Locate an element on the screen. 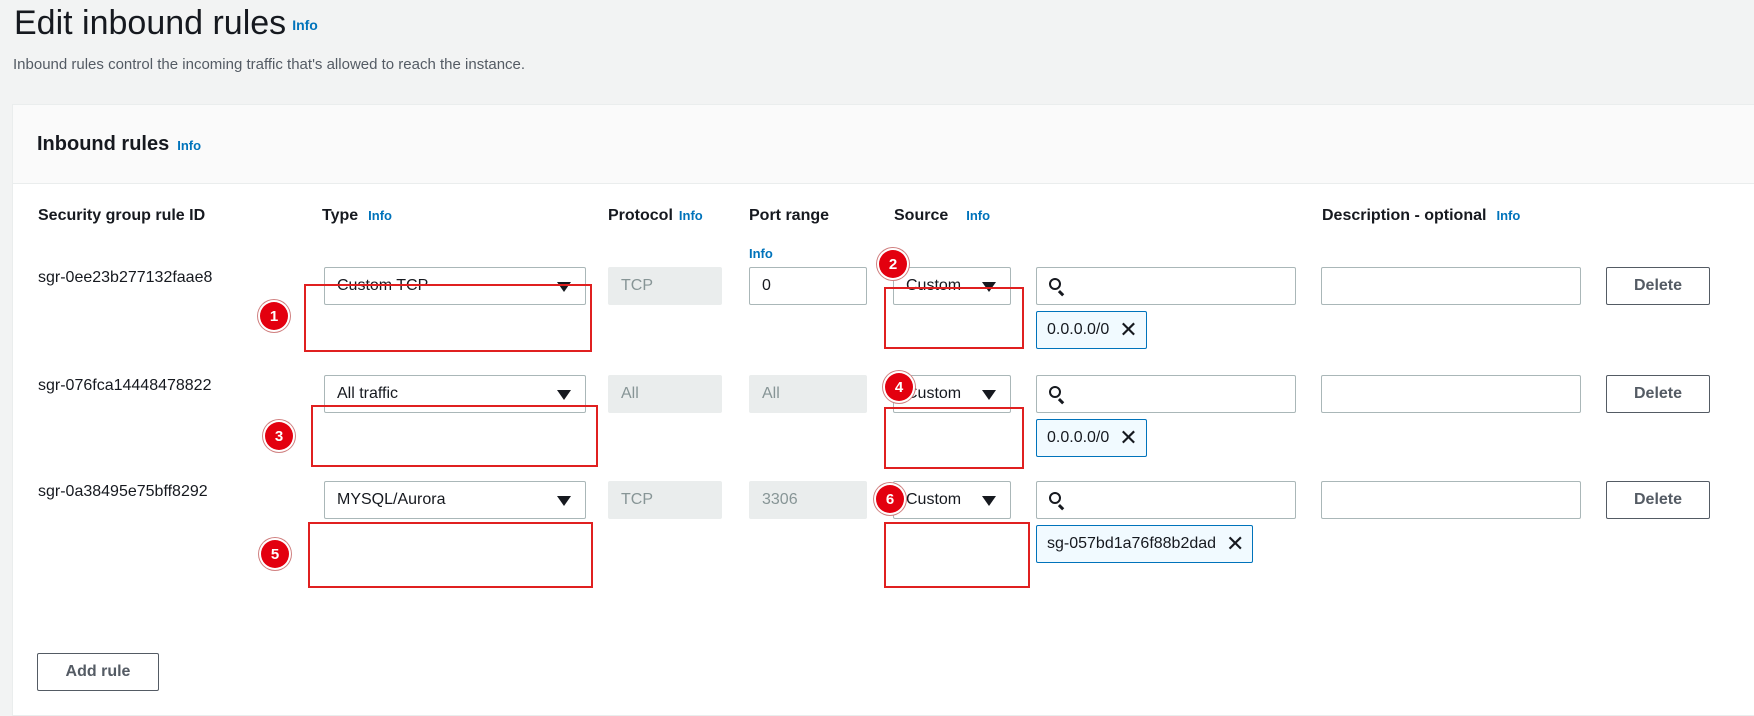 This screenshot has height=716, width=1754. panel-title: Inbound rules Info is located at coordinates (119, 144).